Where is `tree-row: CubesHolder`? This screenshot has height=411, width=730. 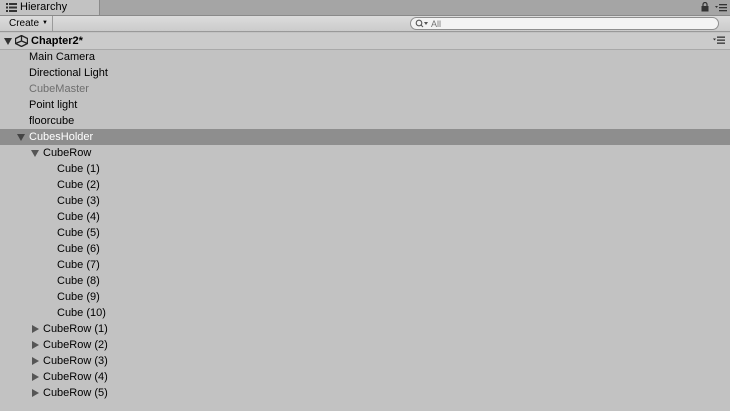
tree-row: CubesHolder is located at coordinates (365, 137).